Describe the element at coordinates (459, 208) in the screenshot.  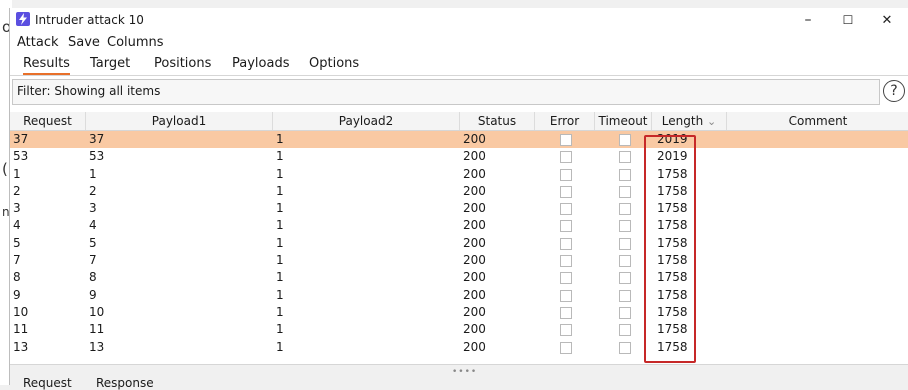
I see `table-row: 3 3 1 200 1758` at that location.